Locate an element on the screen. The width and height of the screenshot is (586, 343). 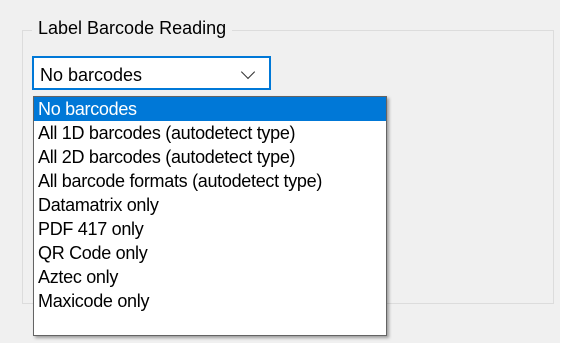
option-all-2d-barcodes: All 2D barcodes (autodetect type) is located at coordinates (210, 157).